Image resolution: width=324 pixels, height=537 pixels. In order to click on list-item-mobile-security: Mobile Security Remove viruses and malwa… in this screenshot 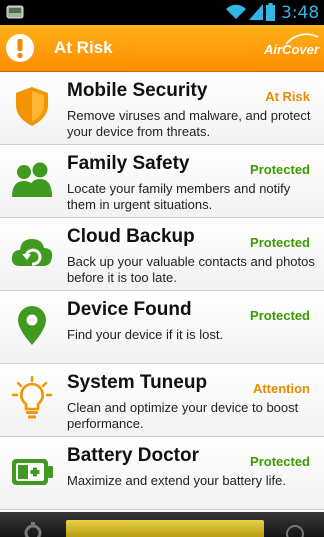, I will do `click(162, 108)`.